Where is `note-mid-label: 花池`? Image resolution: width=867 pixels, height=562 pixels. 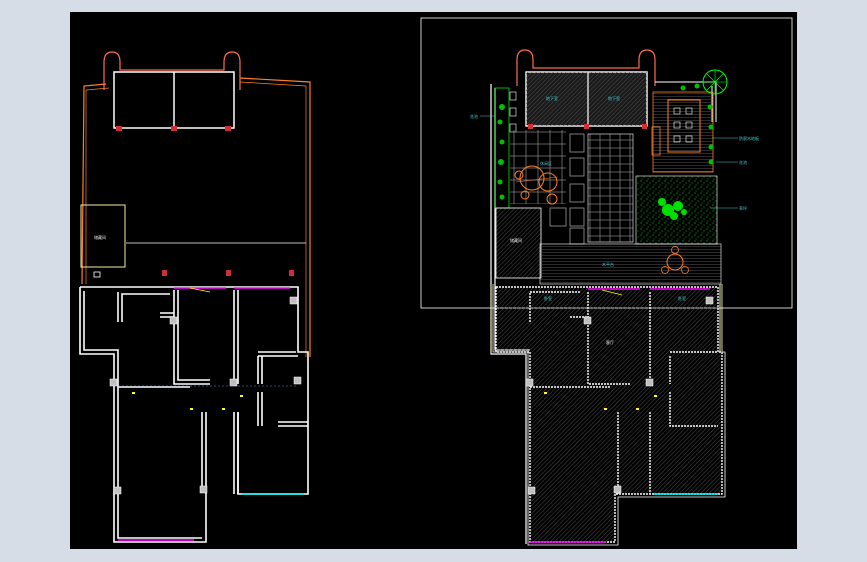
note-mid-label: 花池 is located at coordinates (743, 162).